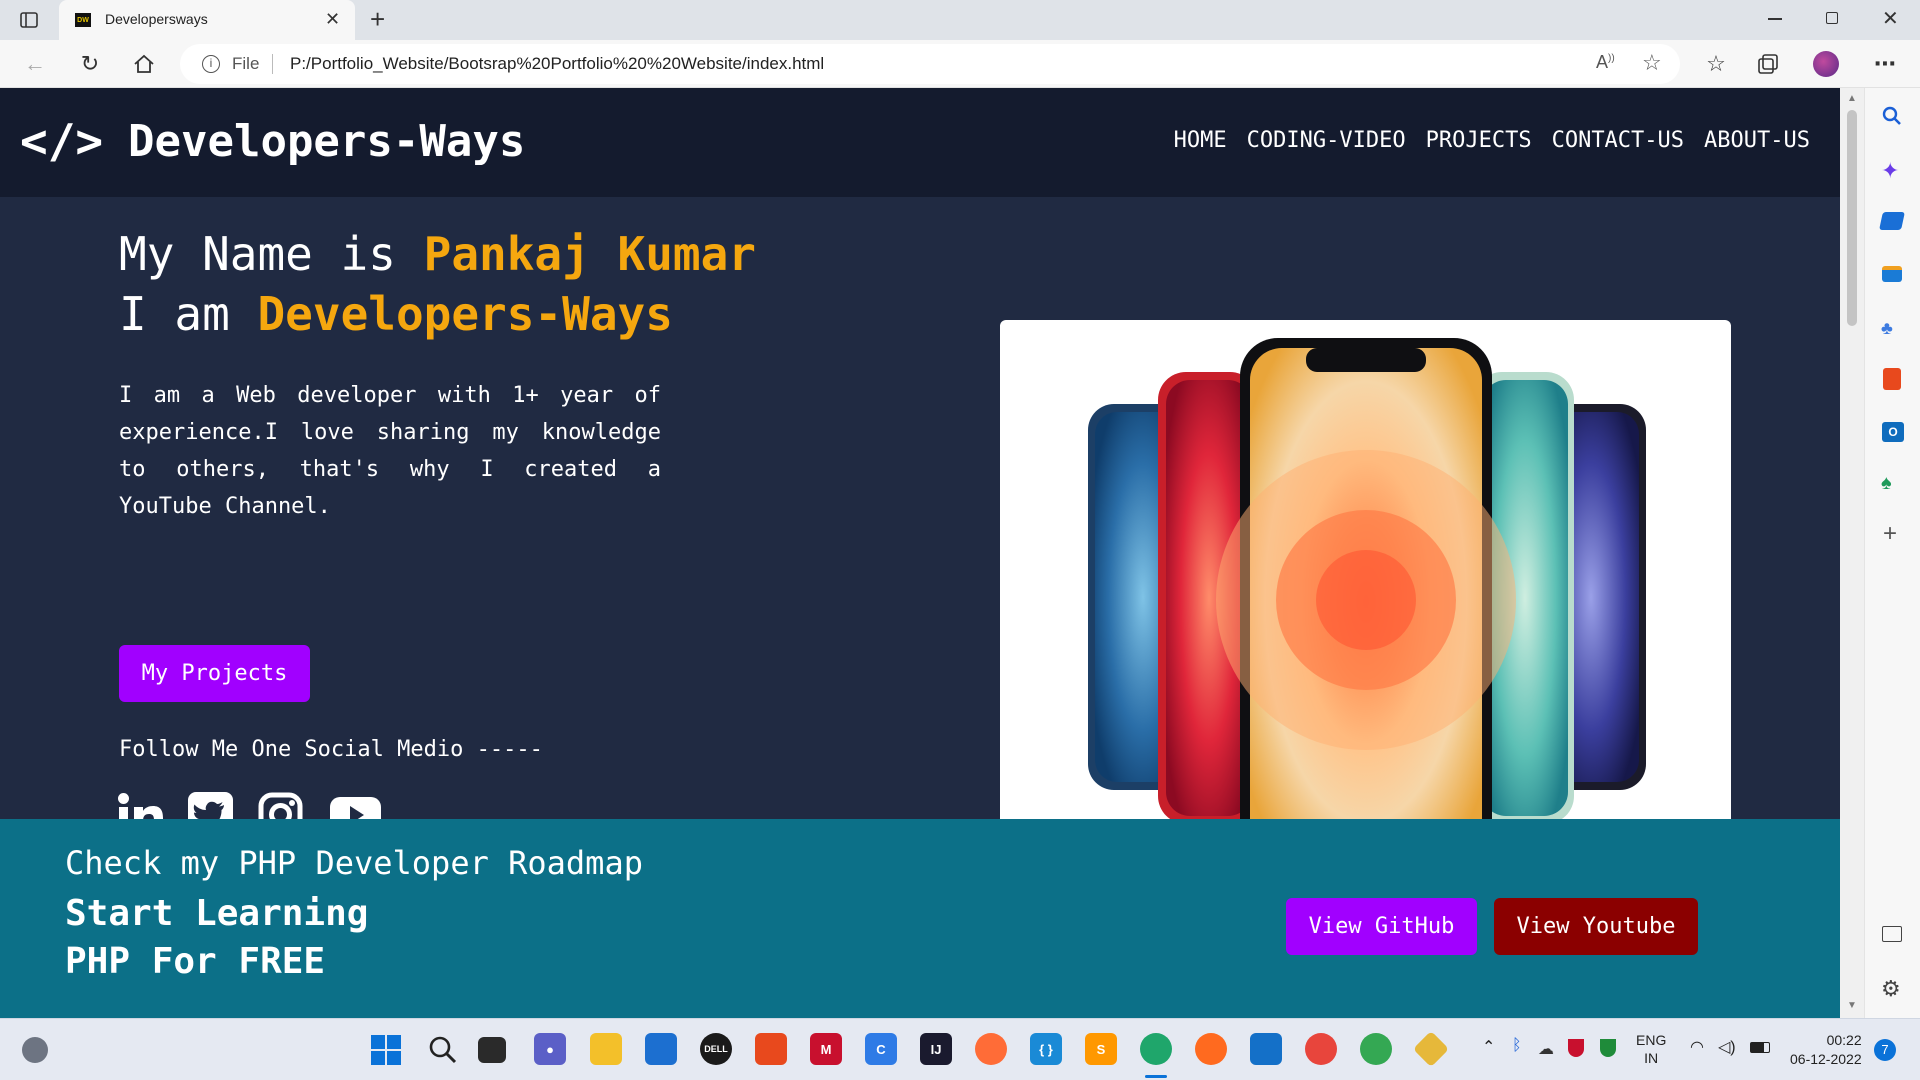  Describe the element at coordinates (1887, 328) in the screenshot. I see `sidebar-games-icon: ♣` at that location.